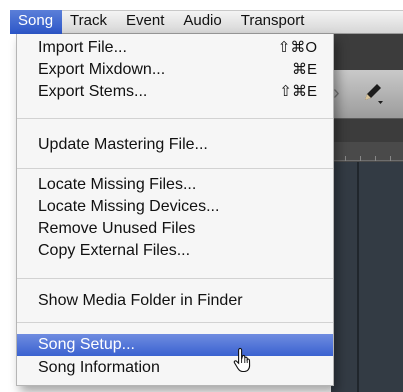 The width and height of the screenshot is (403, 392). What do you see at coordinates (146, 22) in the screenshot?
I see `menu-event: Event` at bounding box center [146, 22].